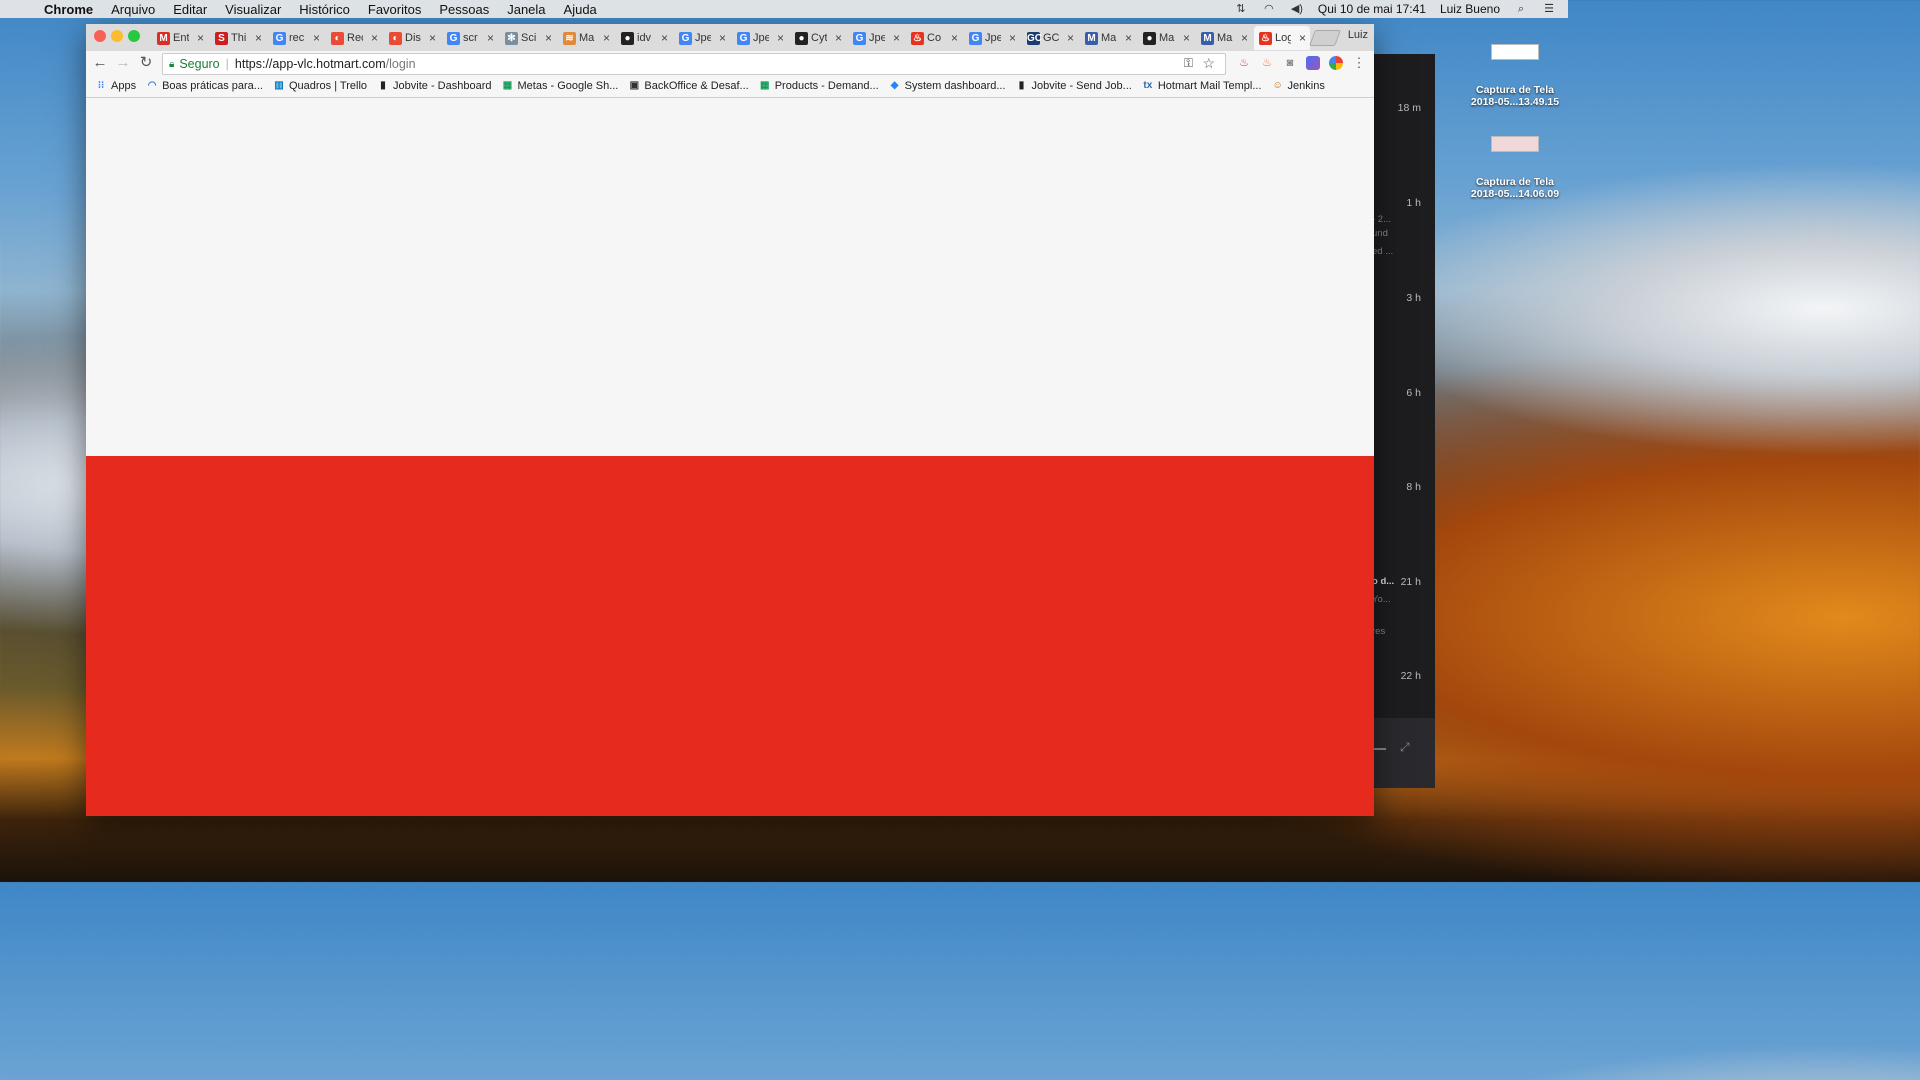 The image size is (1920, 1080). Describe the element at coordinates (1244, 63) in the screenshot. I see `hotmart-extension-icon: ♨` at that location.